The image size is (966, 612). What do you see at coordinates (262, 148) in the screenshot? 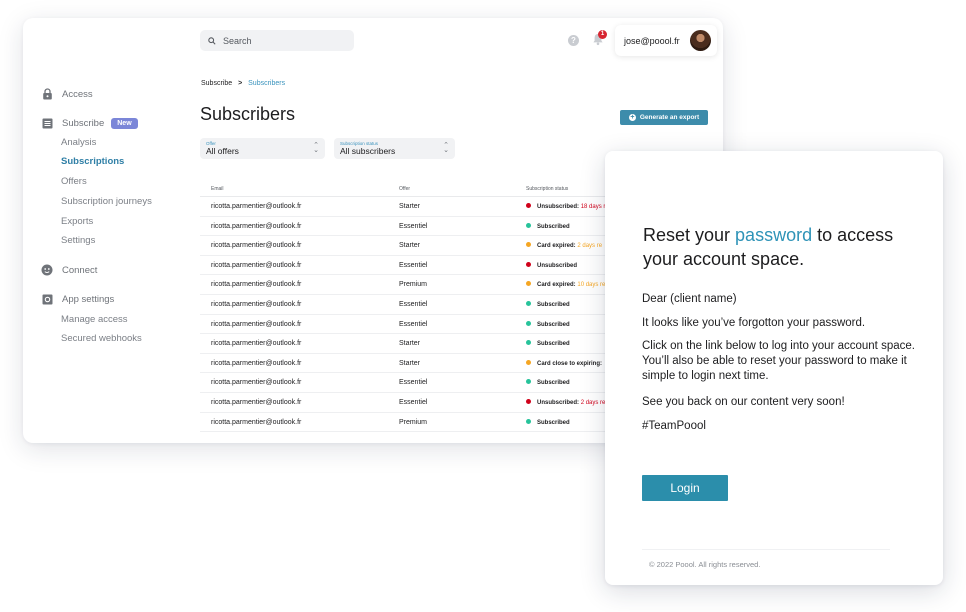
I see `offer-select: Offer All offers ⌃ ⌄` at bounding box center [262, 148].